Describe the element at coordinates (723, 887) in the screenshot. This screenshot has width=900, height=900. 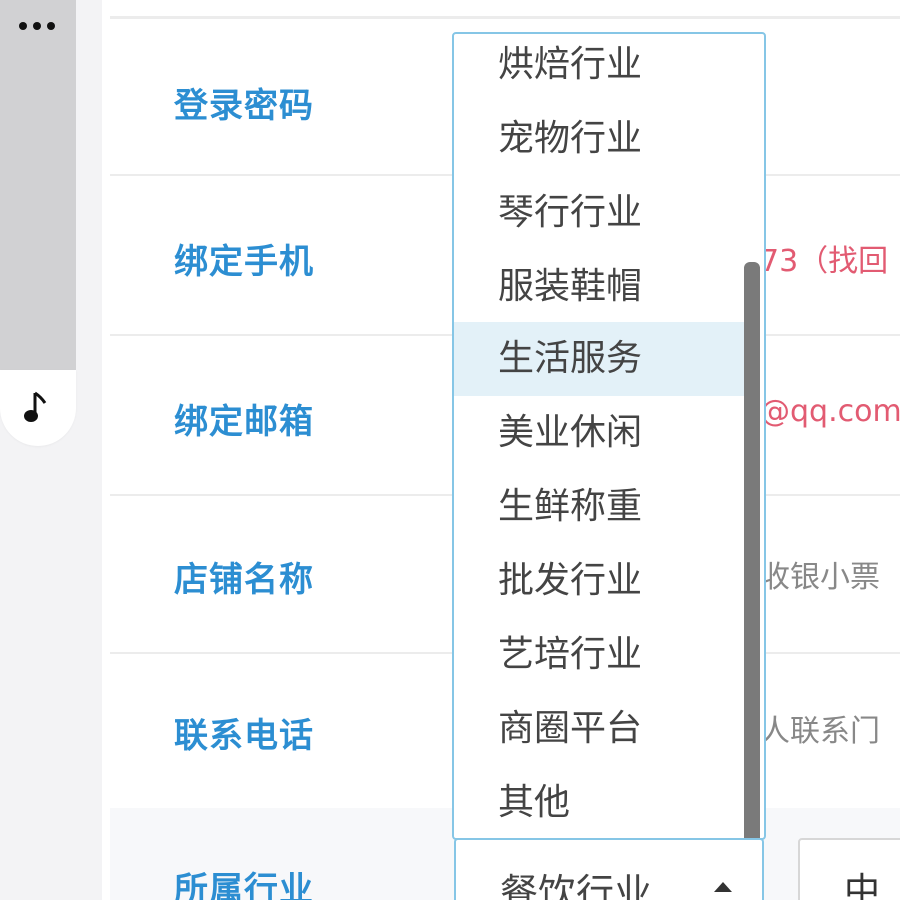
I see `caret-up-icon` at that location.